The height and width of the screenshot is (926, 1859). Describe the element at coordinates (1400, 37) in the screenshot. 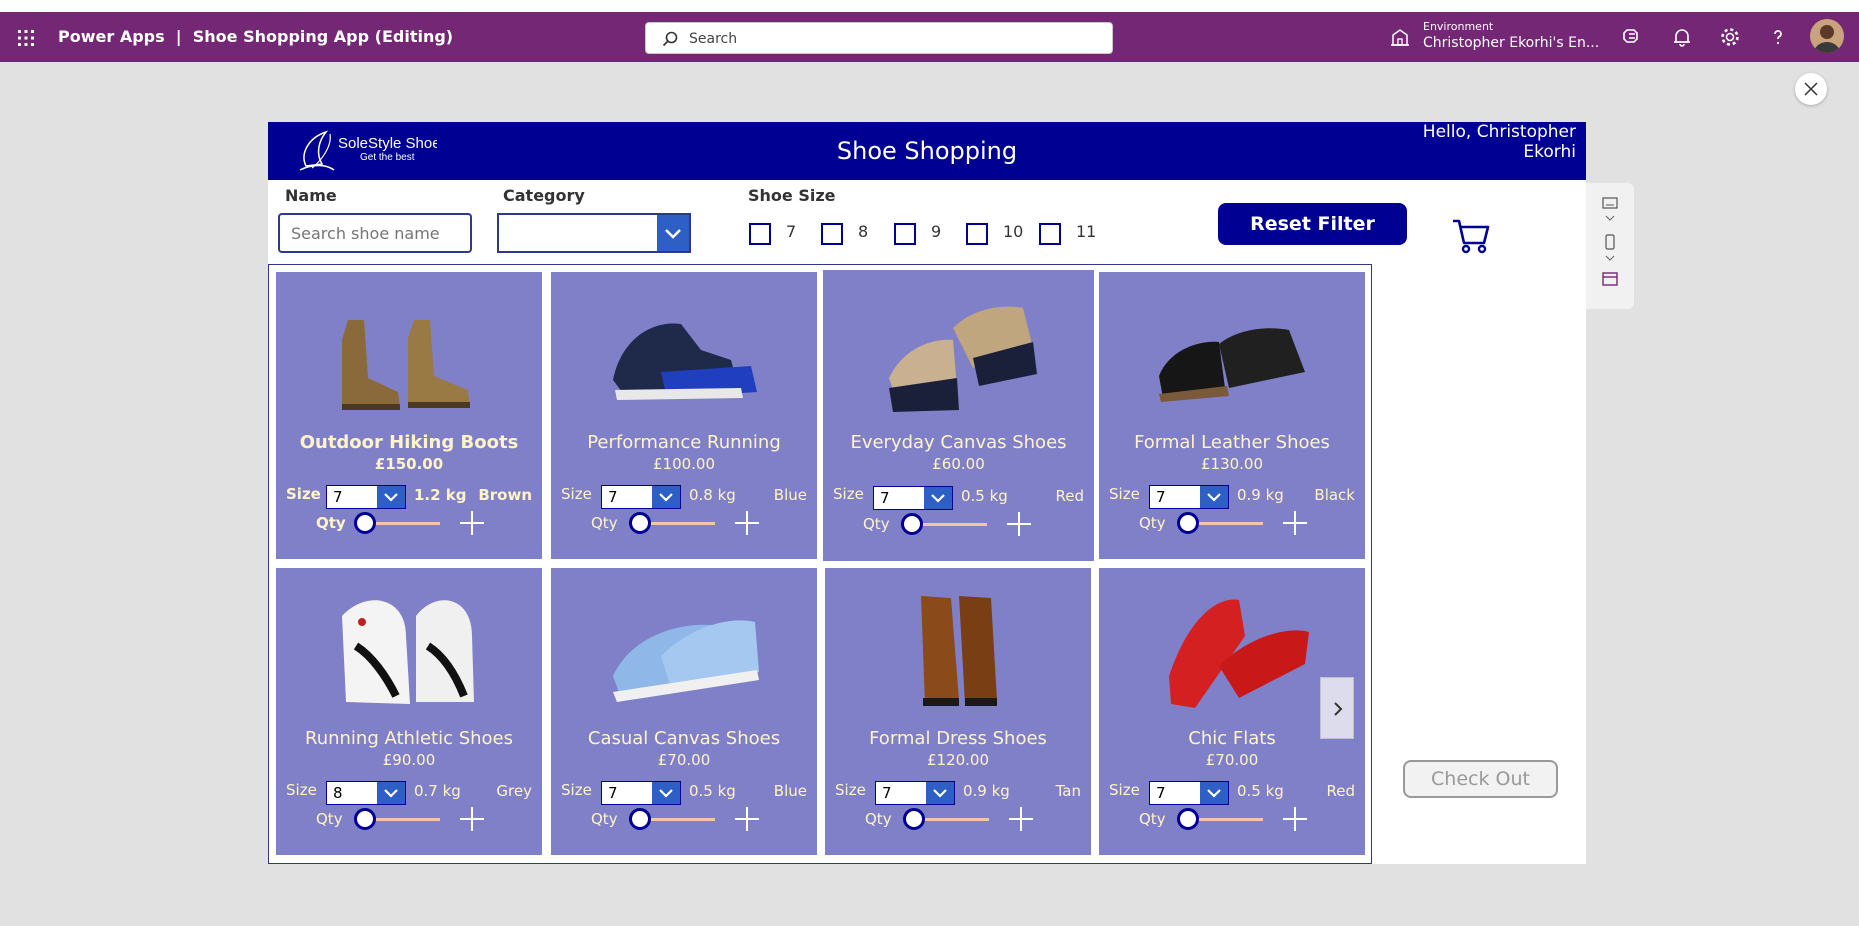

I see `environment-icon` at that location.